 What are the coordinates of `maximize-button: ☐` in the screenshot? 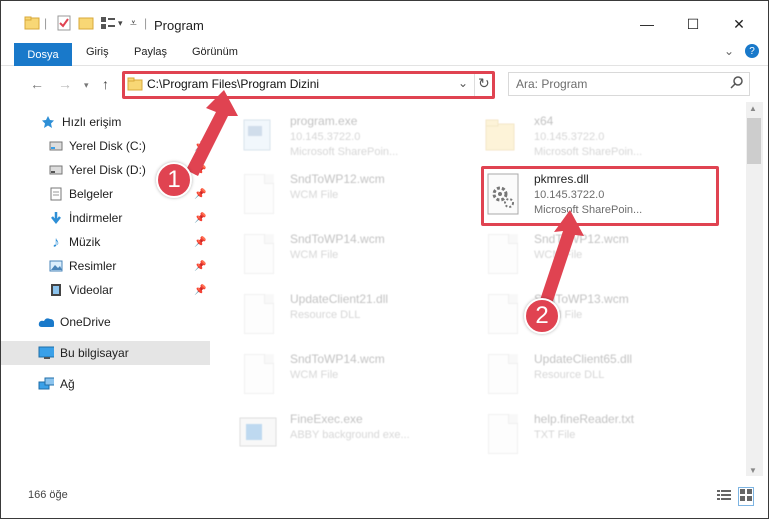 It's located at (693, 24).